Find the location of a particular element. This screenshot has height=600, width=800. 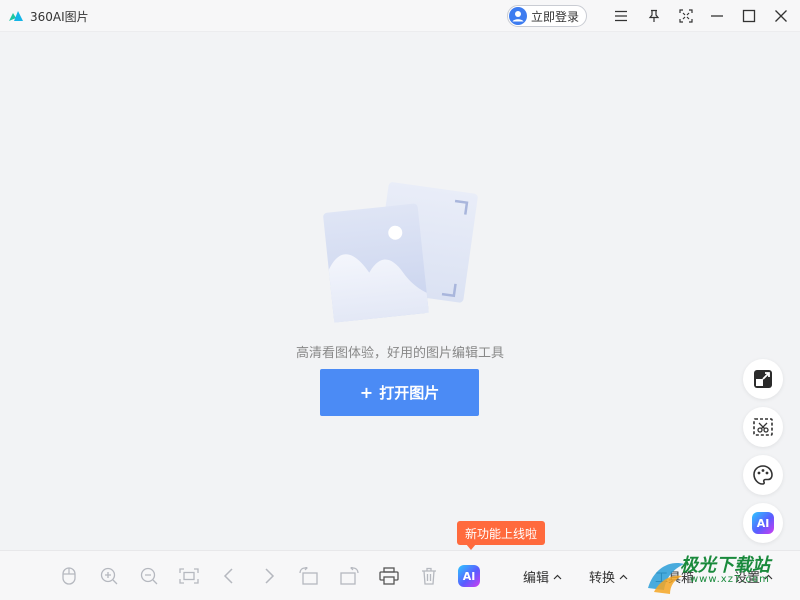

open-image-button: + 打开图片 is located at coordinates (399, 392).